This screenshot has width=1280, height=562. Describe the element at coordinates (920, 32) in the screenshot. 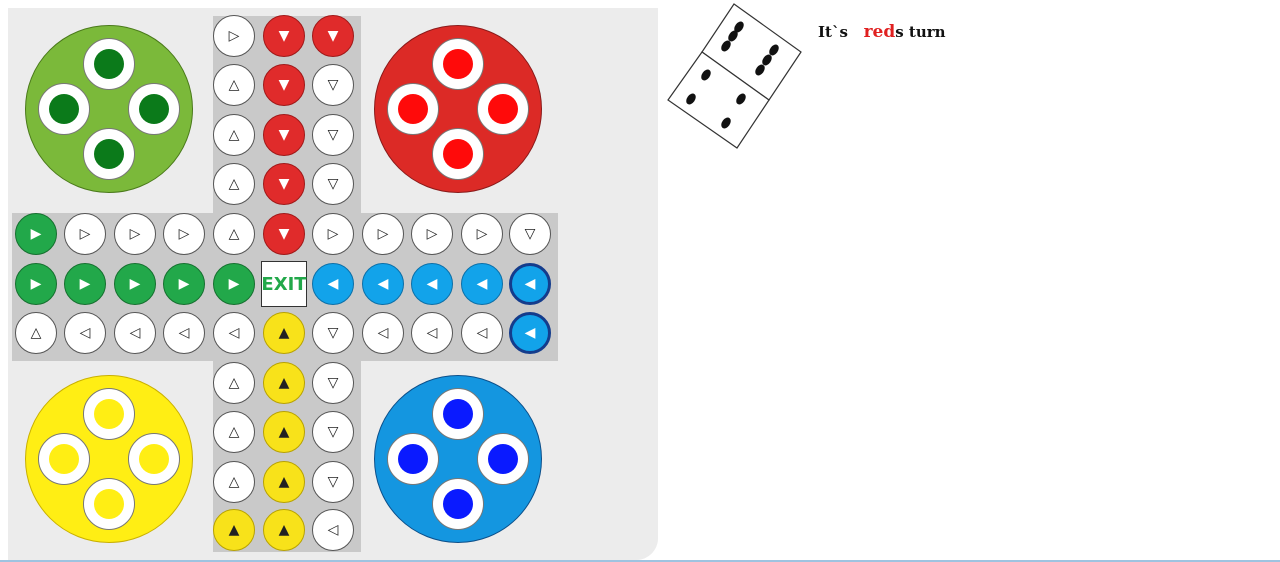

I see `turn-suffix: s turn` at that location.